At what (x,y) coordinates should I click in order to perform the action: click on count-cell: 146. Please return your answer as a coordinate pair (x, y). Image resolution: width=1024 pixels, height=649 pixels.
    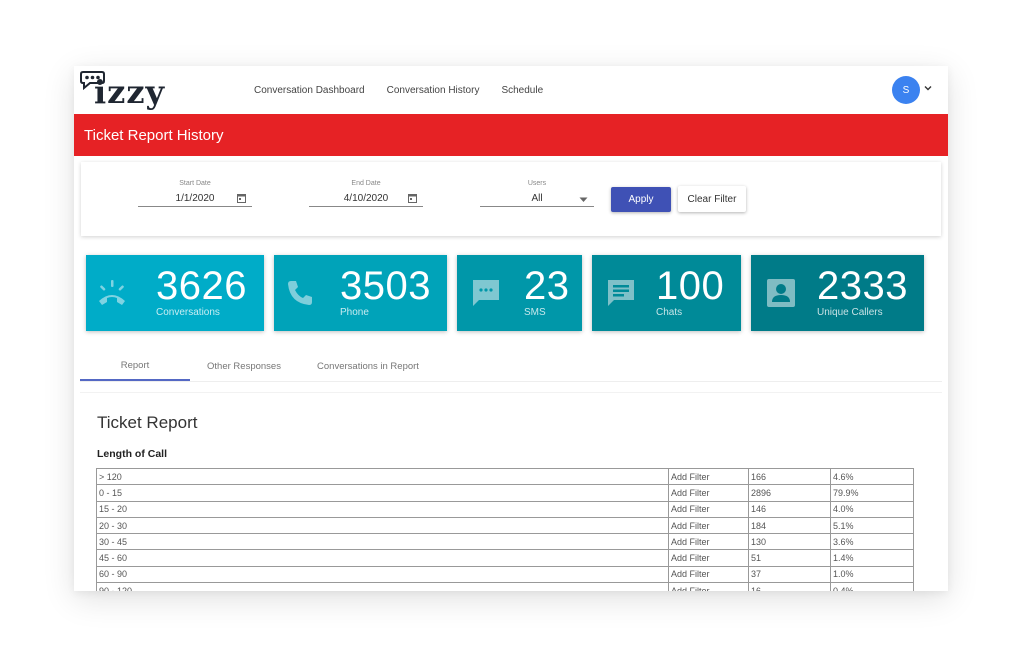
    Looking at the image, I should click on (789, 509).